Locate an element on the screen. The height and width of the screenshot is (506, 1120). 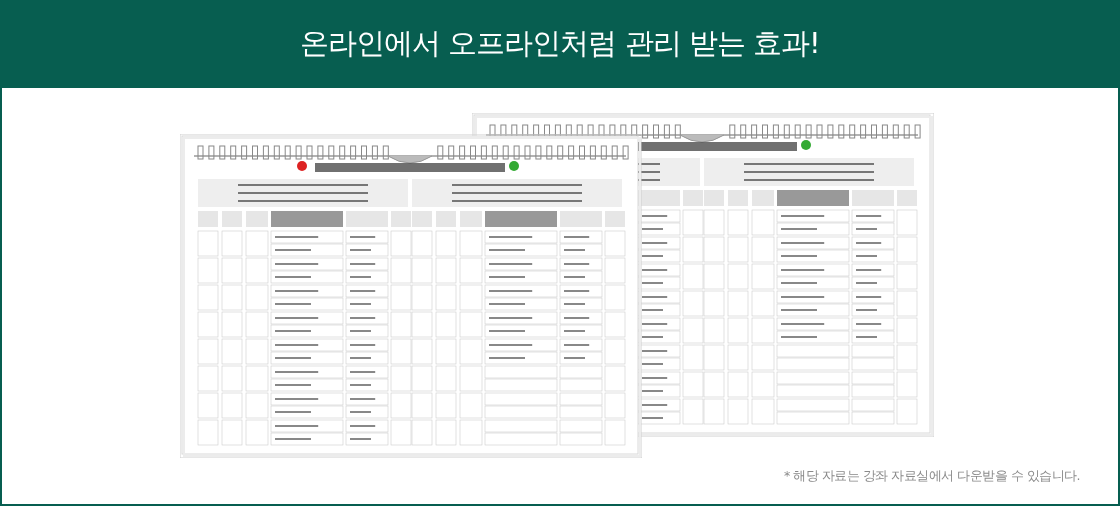
banner-title: 온라인에서 오프라인처럼 관리 받는 효과! is located at coordinates (560, 44).